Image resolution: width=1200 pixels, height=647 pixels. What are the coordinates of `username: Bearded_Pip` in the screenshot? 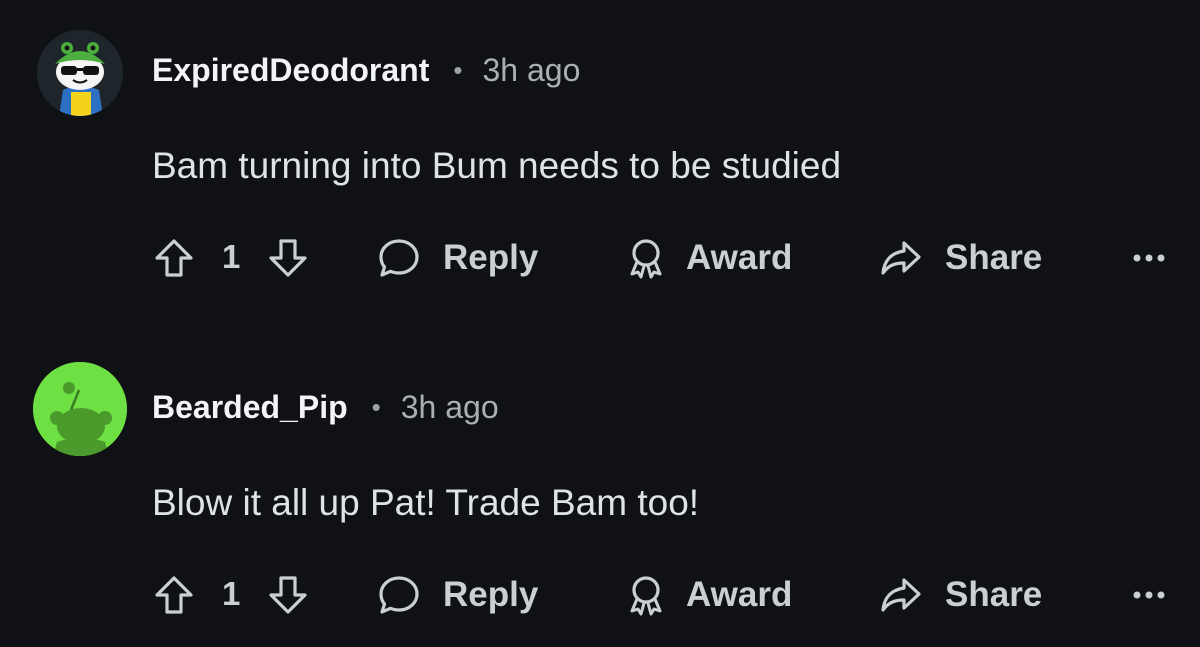 It's located at (250, 407).